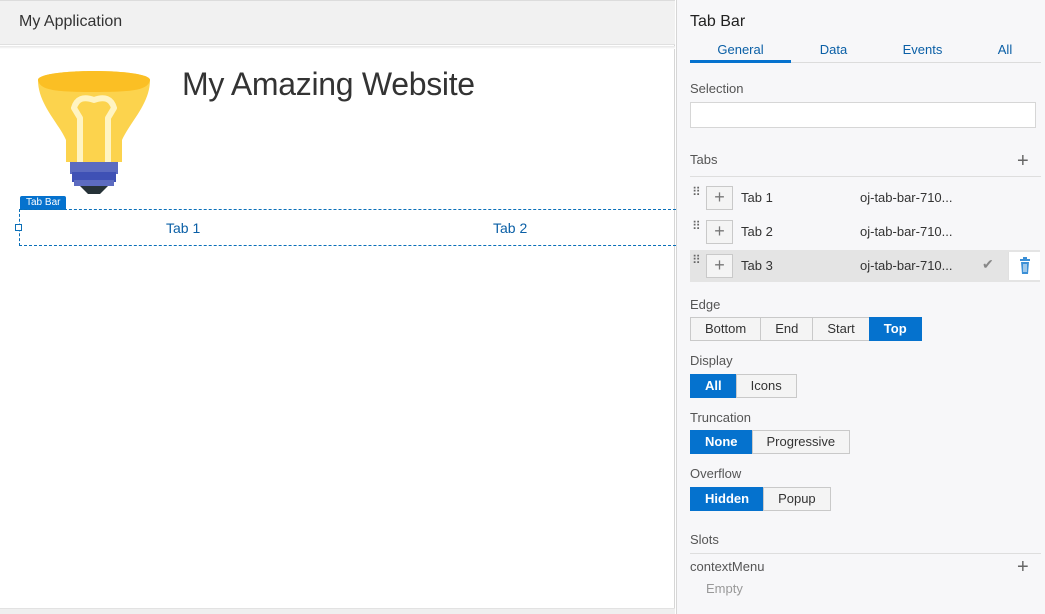 The width and height of the screenshot is (1045, 614). Describe the element at coordinates (766, 386) in the screenshot. I see `display-icons-button: Icons` at that location.